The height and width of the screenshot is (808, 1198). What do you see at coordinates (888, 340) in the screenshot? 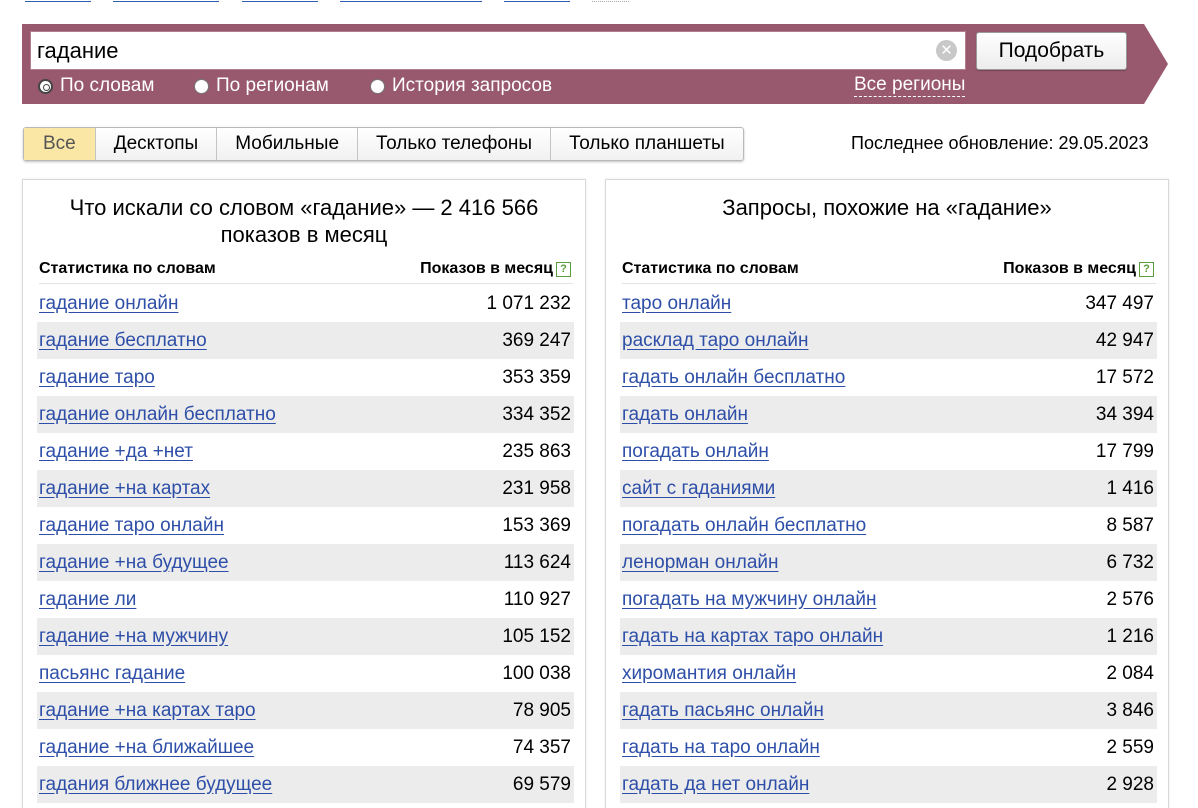
I see `table-row: расклад таро онлайн 42 947` at bounding box center [888, 340].